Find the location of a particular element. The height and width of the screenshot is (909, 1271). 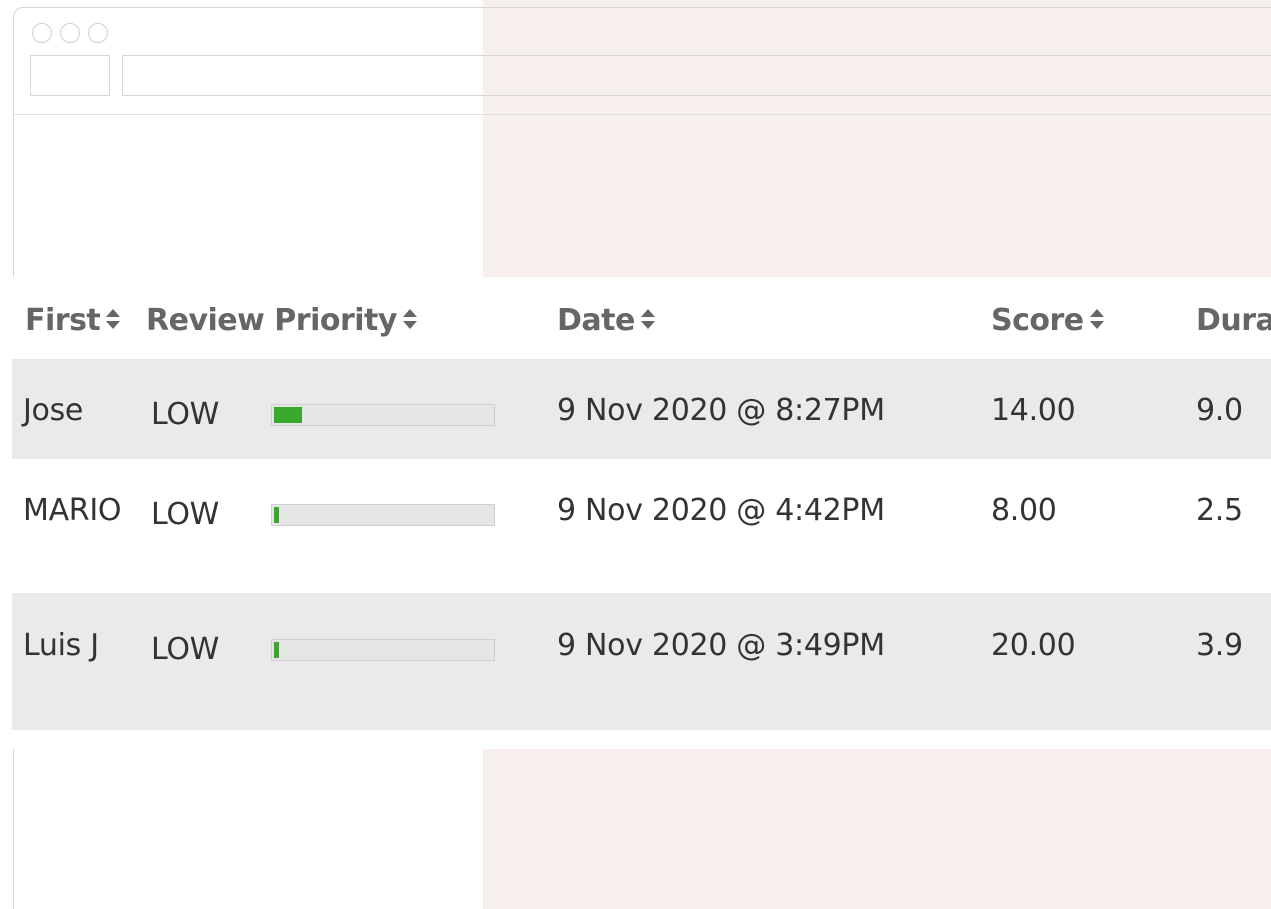

column-header-label: First is located at coordinates (63, 320).